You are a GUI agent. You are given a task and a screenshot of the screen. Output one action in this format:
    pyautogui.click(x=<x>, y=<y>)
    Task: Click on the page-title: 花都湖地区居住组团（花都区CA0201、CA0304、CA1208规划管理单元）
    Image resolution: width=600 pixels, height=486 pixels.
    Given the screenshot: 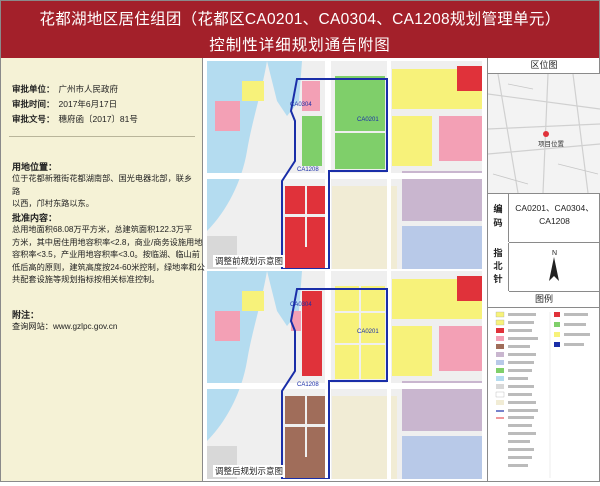 What is the action you would take?
    pyautogui.click(x=300, y=19)
    